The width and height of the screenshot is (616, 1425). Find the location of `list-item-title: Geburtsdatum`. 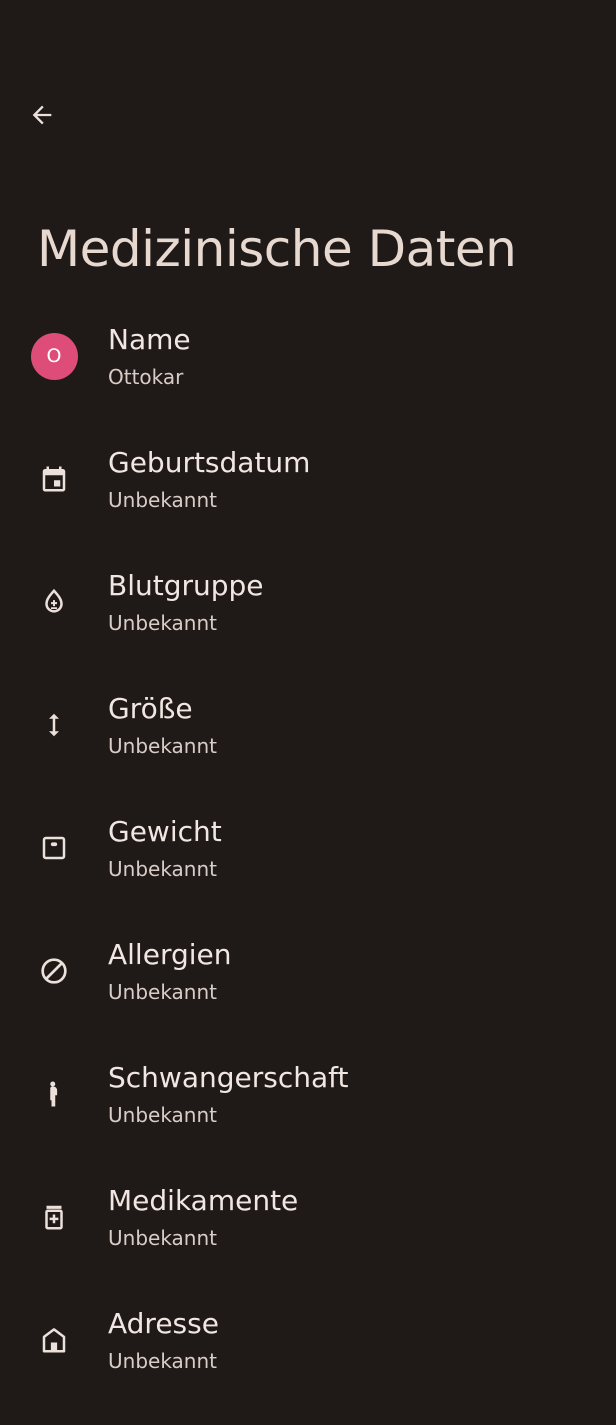

list-item-title: Geburtsdatum is located at coordinates (209, 462).